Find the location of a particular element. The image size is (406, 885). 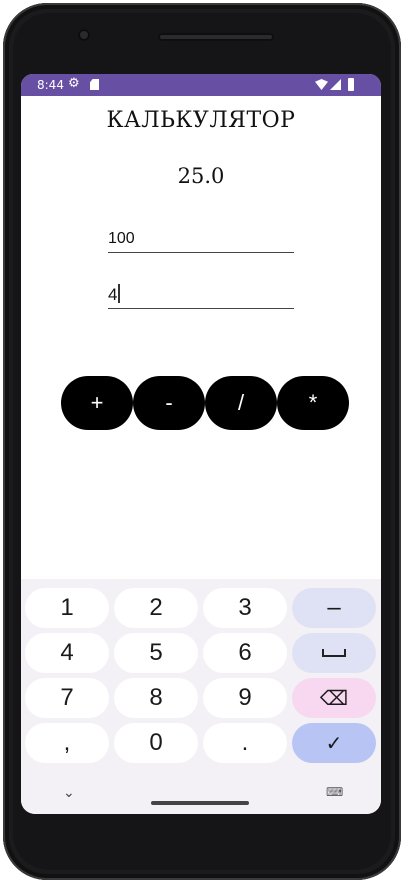

subtract-button: - is located at coordinates (169, 403).